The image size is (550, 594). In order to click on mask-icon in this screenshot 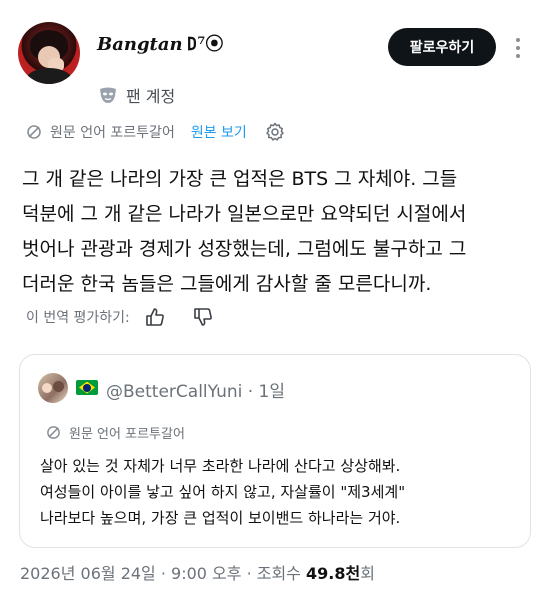, I will do `click(108, 95)`.